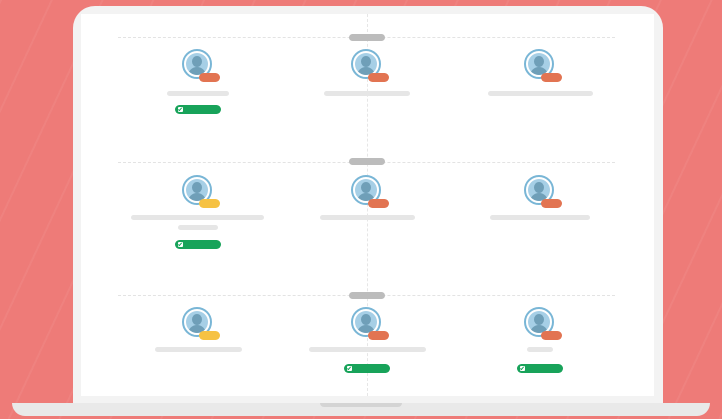  What do you see at coordinates (198, 227) in the screenshot?
I see `detail-placeholder` at bounding box center [198, 227].